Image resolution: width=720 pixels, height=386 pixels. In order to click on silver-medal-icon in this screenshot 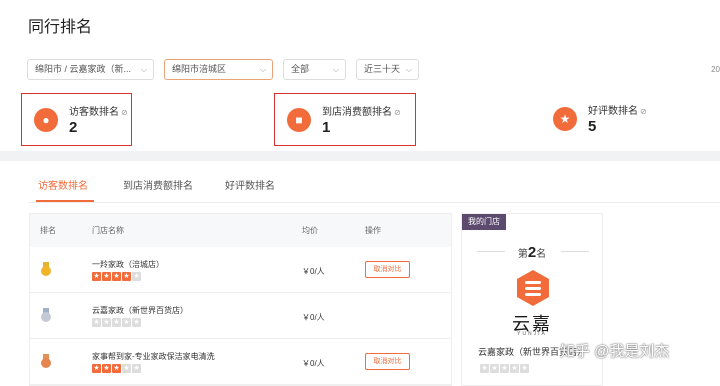, I will do `click(46, 315)`.